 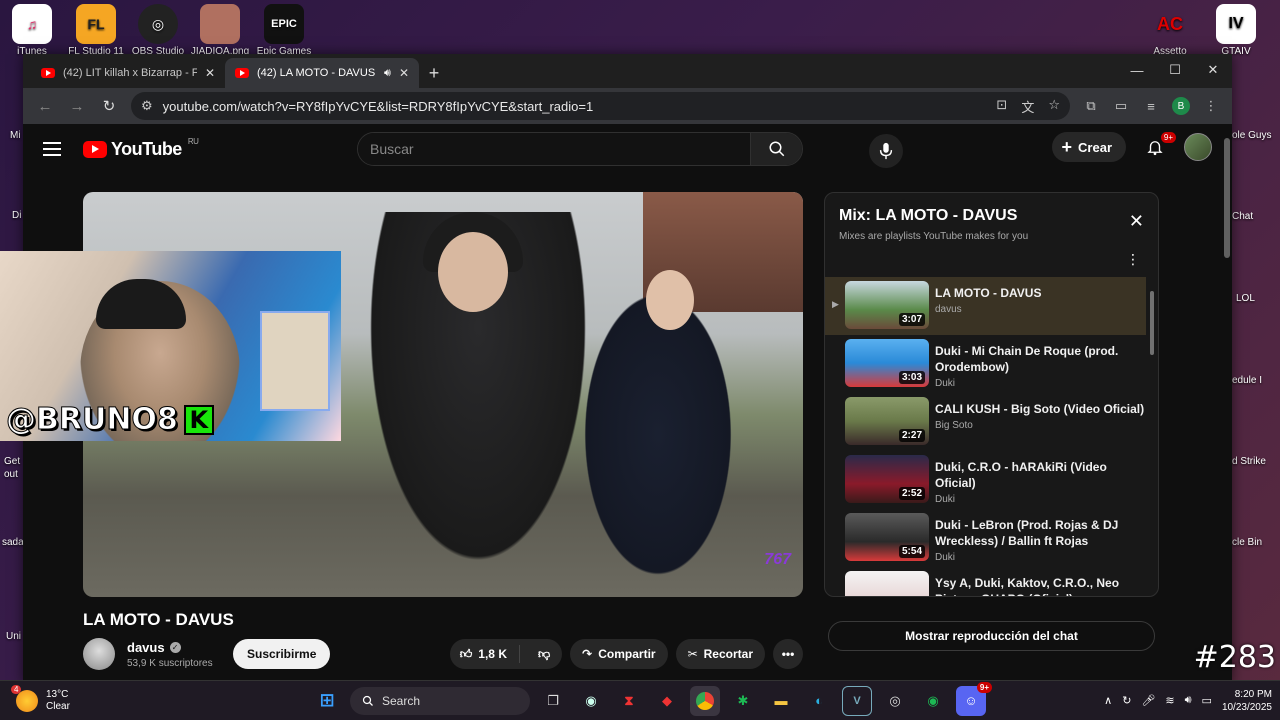 I want to click on chrome-icon, so click(x=705, y=700).